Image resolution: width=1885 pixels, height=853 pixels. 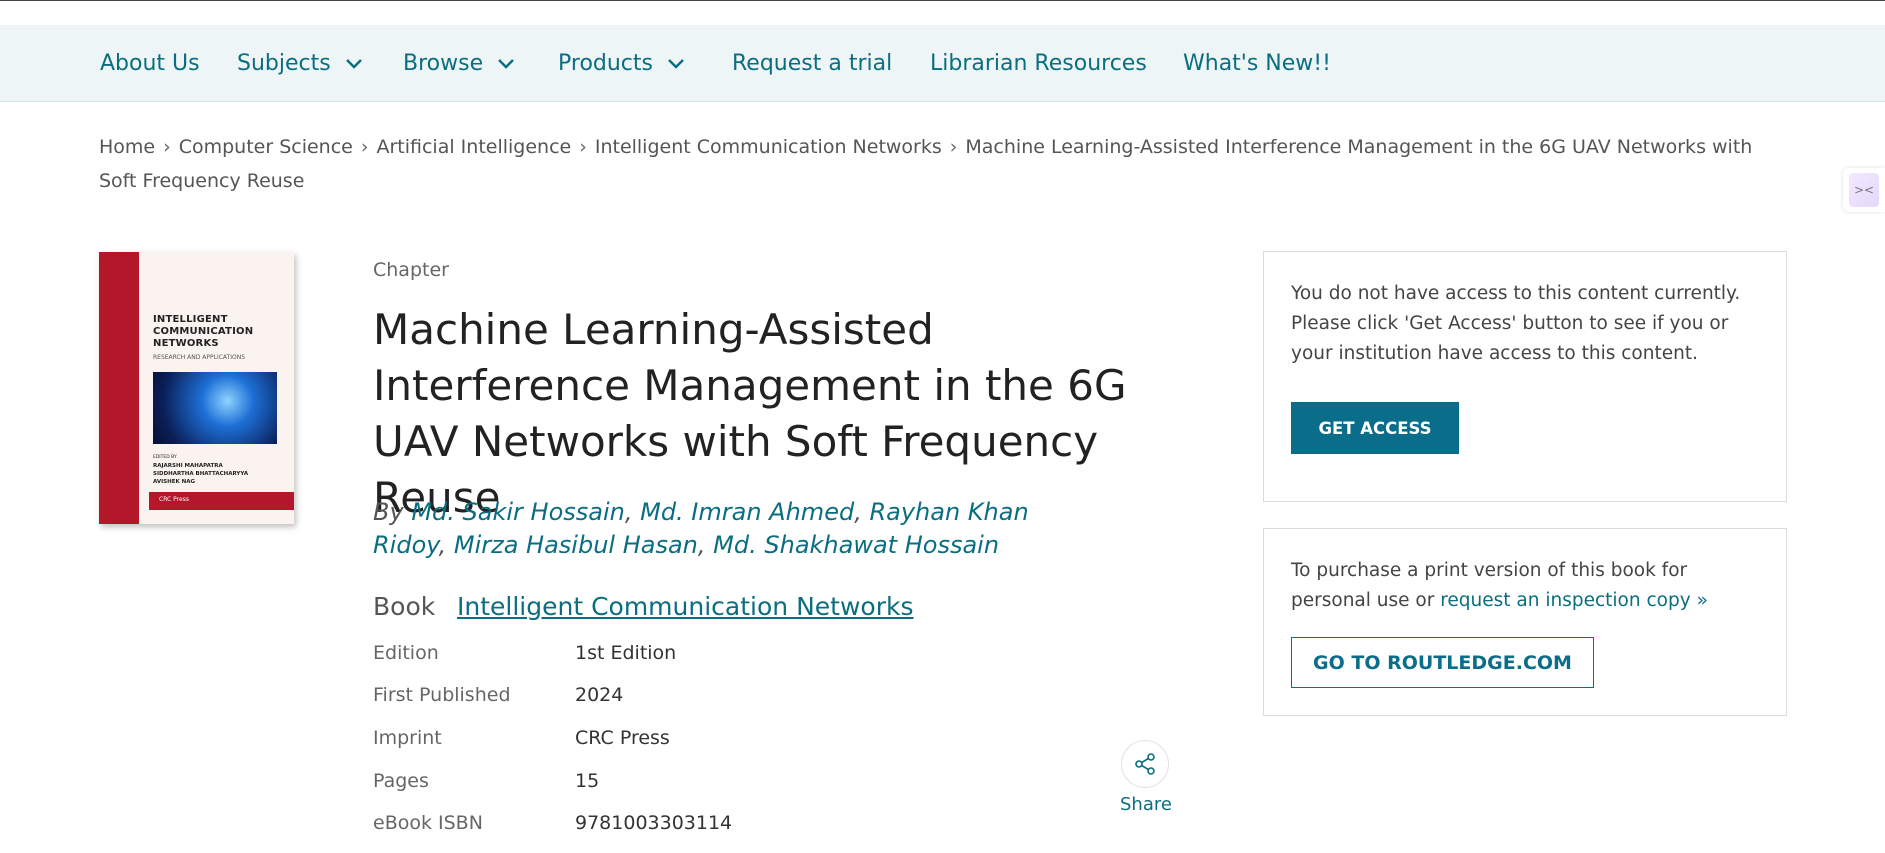 I want to click on breadcrumb-book: Intelligent Communication Networks, so click(x=768, y=147).